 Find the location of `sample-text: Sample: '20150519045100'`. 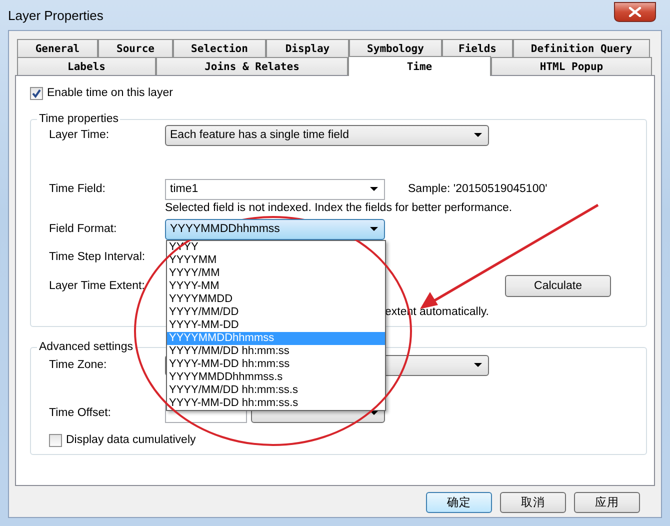

sample-text: Sample: '20150519045100' is located at coordinates (478, 189).